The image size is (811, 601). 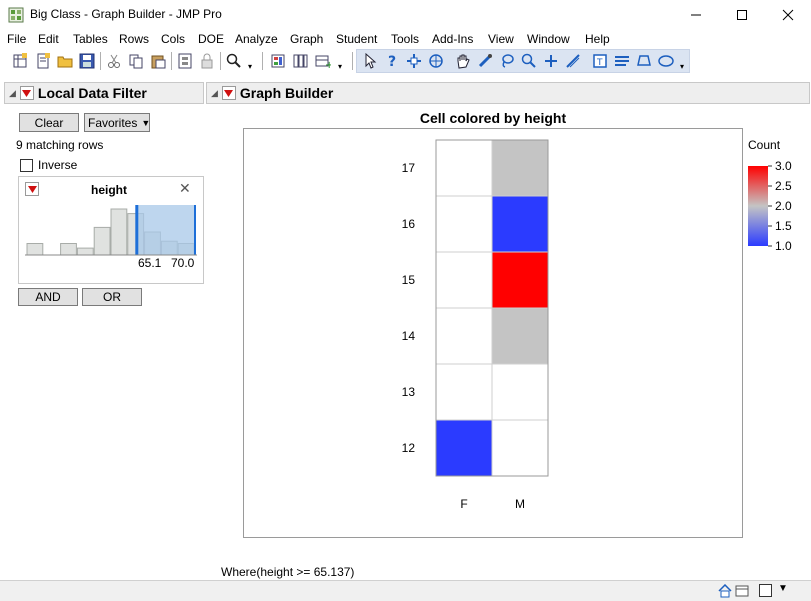 I want to click on copy-icon, so click(x=136, y=61).